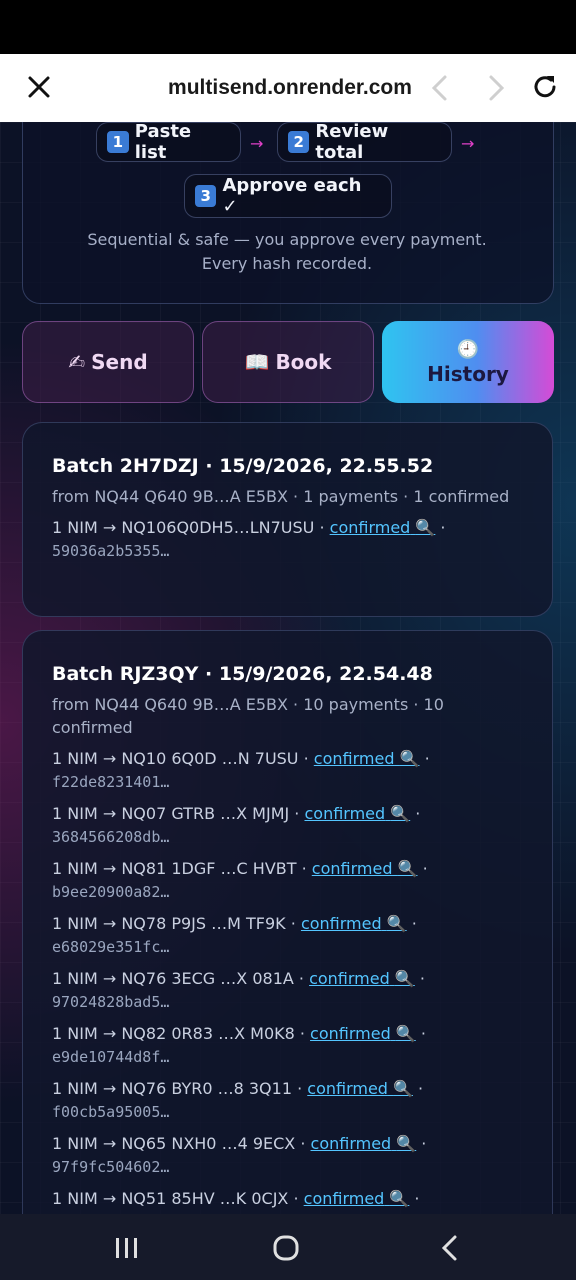  I want to click on writing-hand-icon: ✍, so click(77, 362).